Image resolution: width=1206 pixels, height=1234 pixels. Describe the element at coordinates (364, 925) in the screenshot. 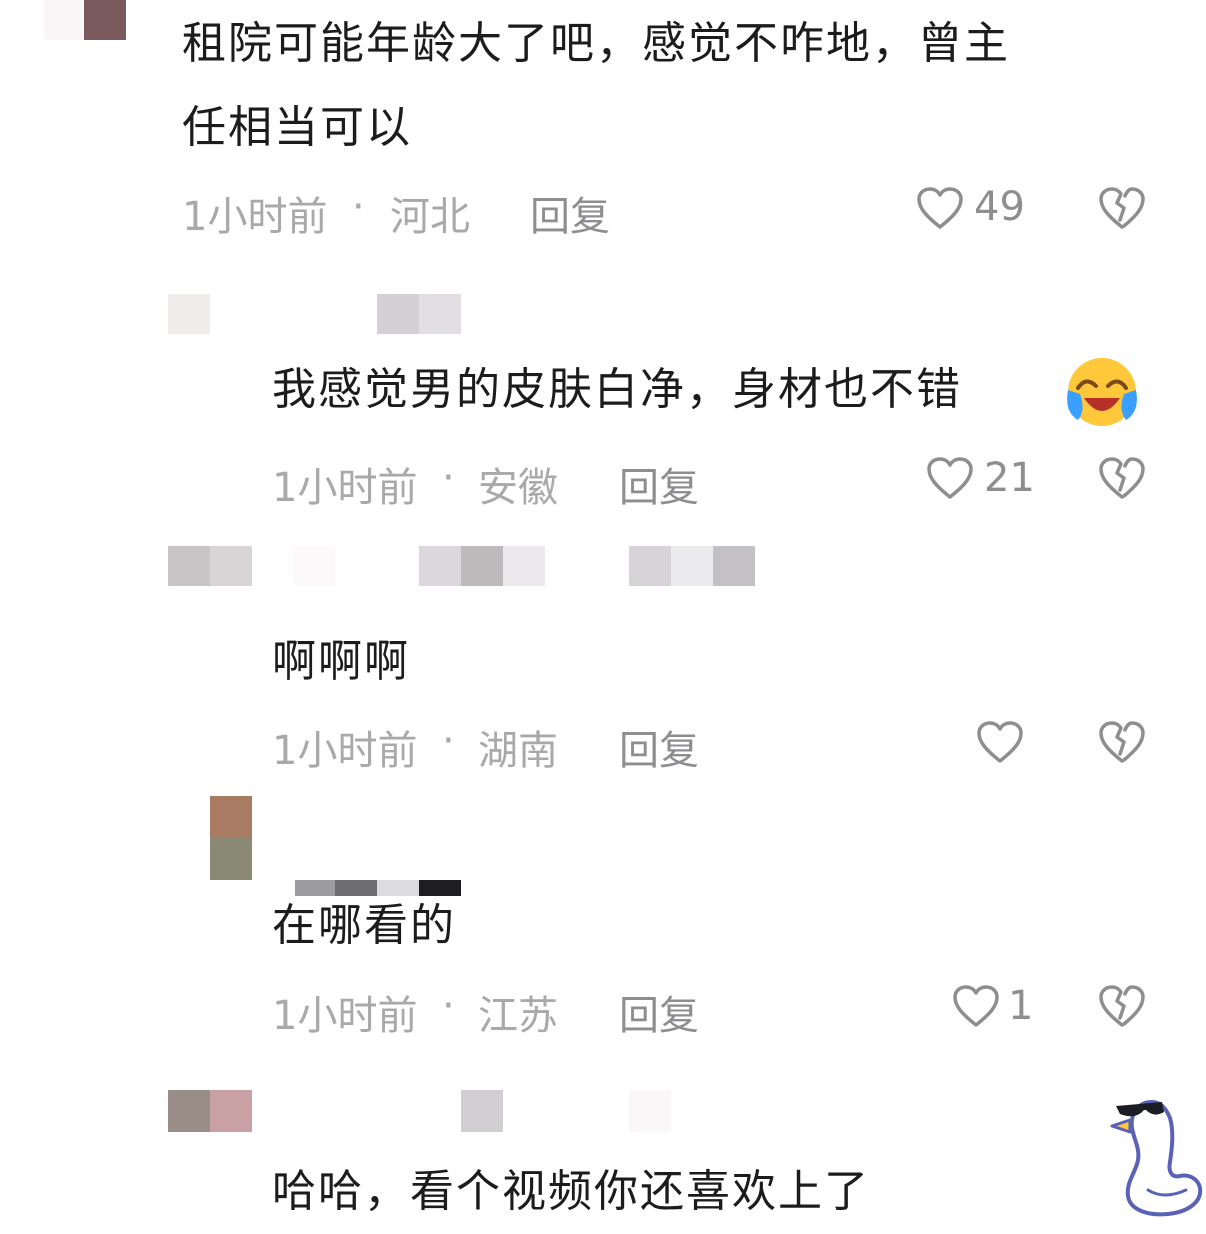

I see `comment-text-line: 在哪看的` at that location.